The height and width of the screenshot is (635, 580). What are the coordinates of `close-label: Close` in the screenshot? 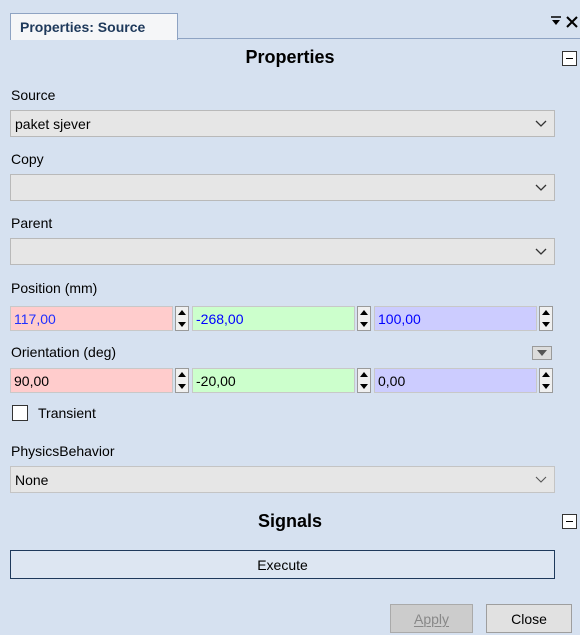 It's located at (529, 618).